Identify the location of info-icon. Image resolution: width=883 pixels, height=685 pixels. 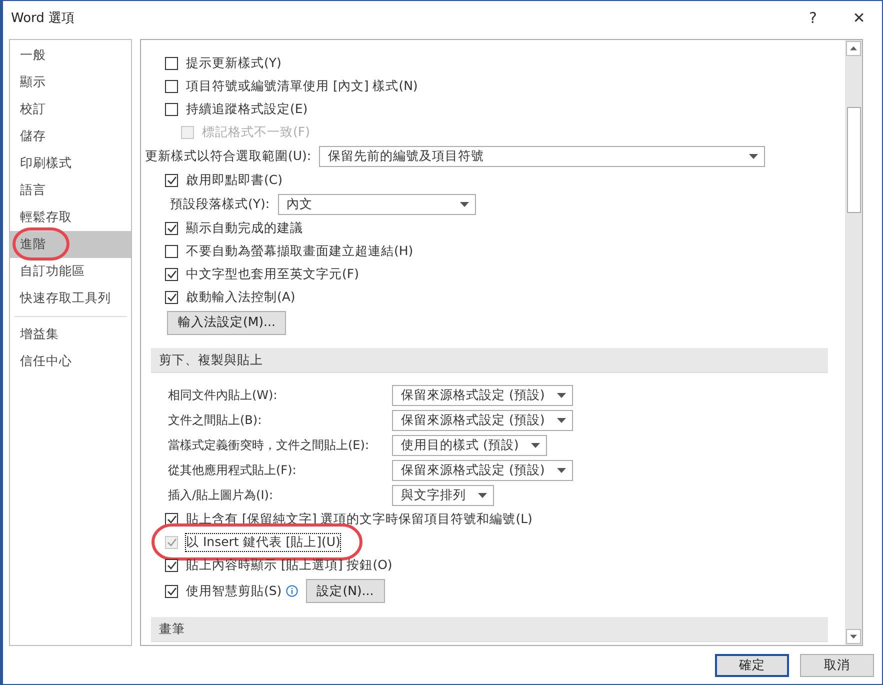
(292, 591).